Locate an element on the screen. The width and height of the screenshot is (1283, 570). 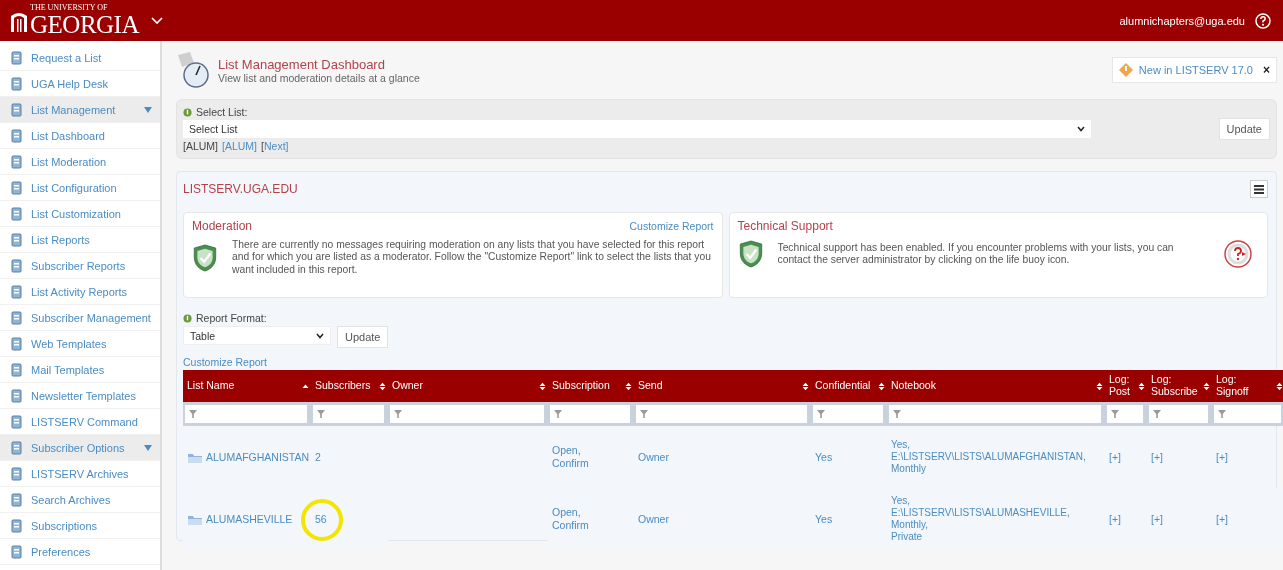
column-header: Subscription is located at coordinates (591, 386).